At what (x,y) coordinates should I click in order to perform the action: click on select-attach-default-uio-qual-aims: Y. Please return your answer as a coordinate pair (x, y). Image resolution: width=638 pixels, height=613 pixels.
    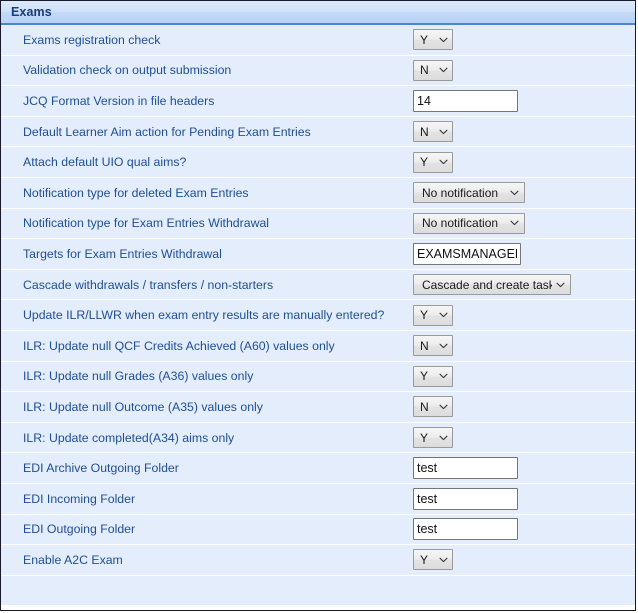
    Looking at the image, I should click on (433, 162).